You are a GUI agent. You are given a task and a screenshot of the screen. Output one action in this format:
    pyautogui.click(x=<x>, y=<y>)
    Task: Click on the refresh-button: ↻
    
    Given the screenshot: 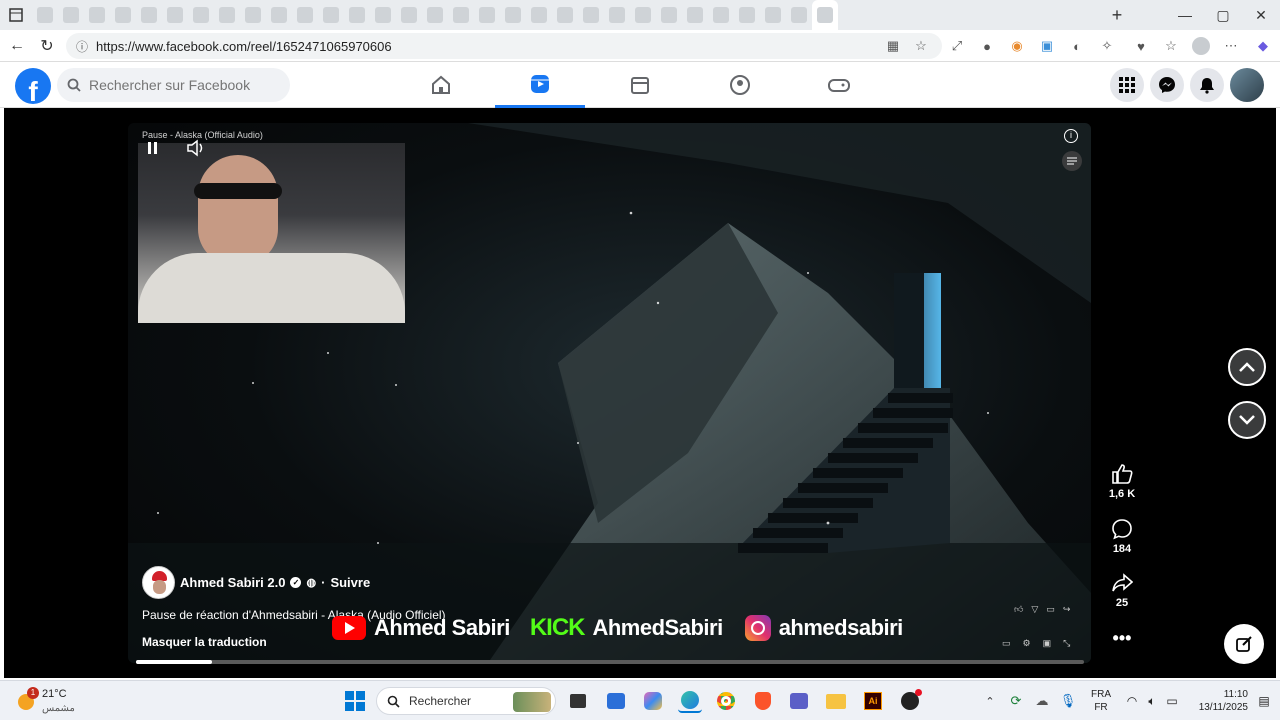 What is the action you would take?
    pyautogui.click(x=47, y=46)
    